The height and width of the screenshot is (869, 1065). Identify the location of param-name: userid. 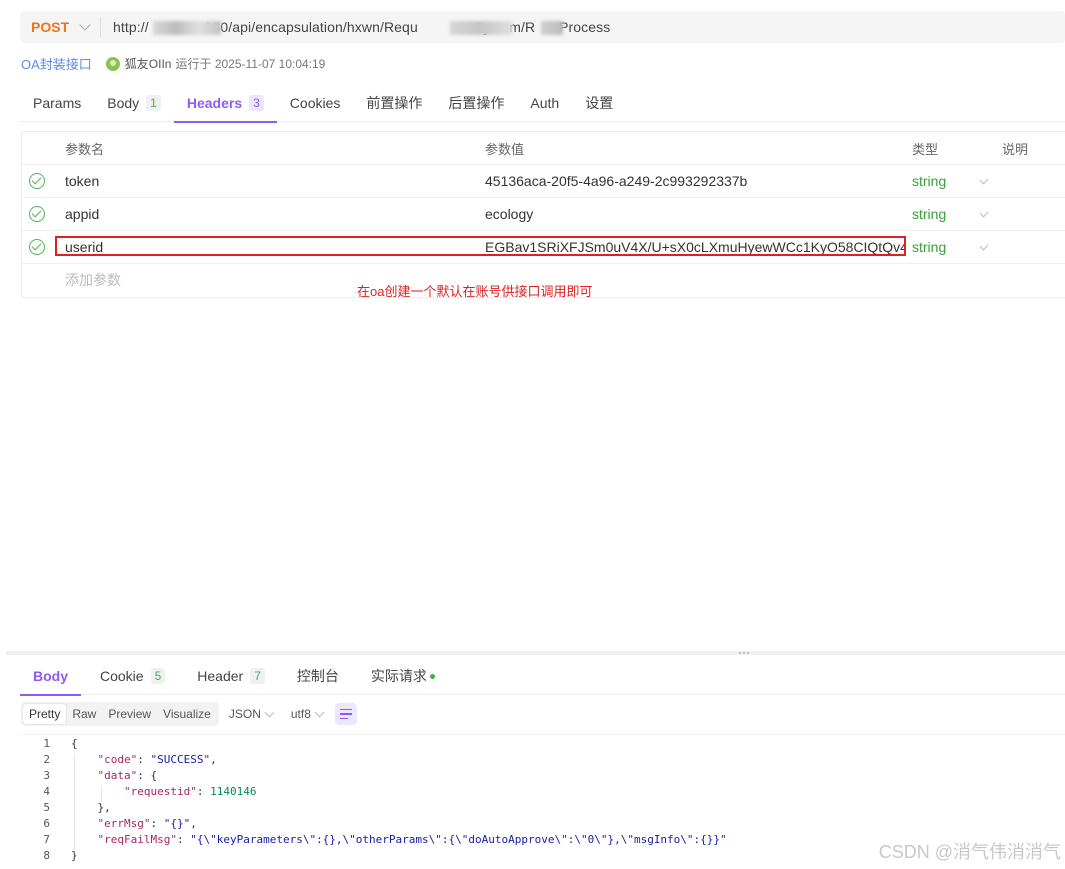
(265, 247).